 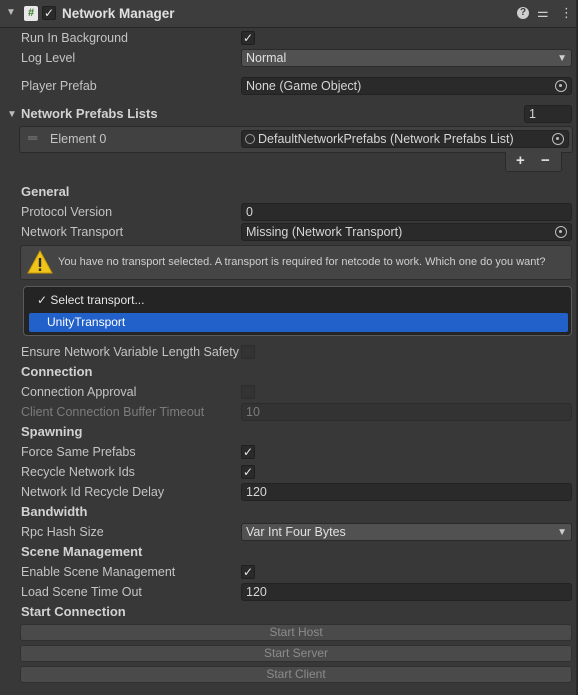 I want to click on checkmark-icon: ✓, so click(x=42, y=300).